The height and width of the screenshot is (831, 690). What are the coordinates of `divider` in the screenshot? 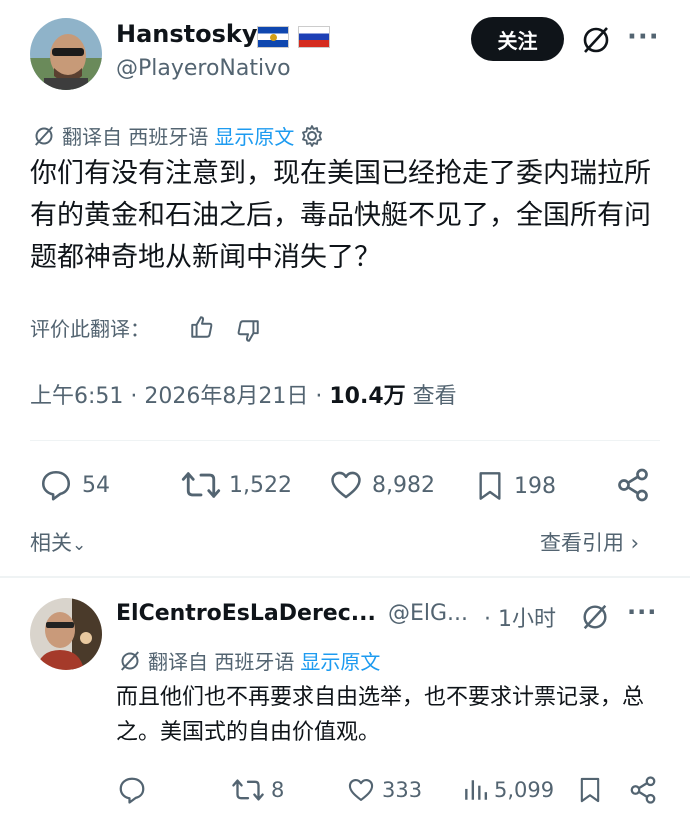 It's located at (345, 440).